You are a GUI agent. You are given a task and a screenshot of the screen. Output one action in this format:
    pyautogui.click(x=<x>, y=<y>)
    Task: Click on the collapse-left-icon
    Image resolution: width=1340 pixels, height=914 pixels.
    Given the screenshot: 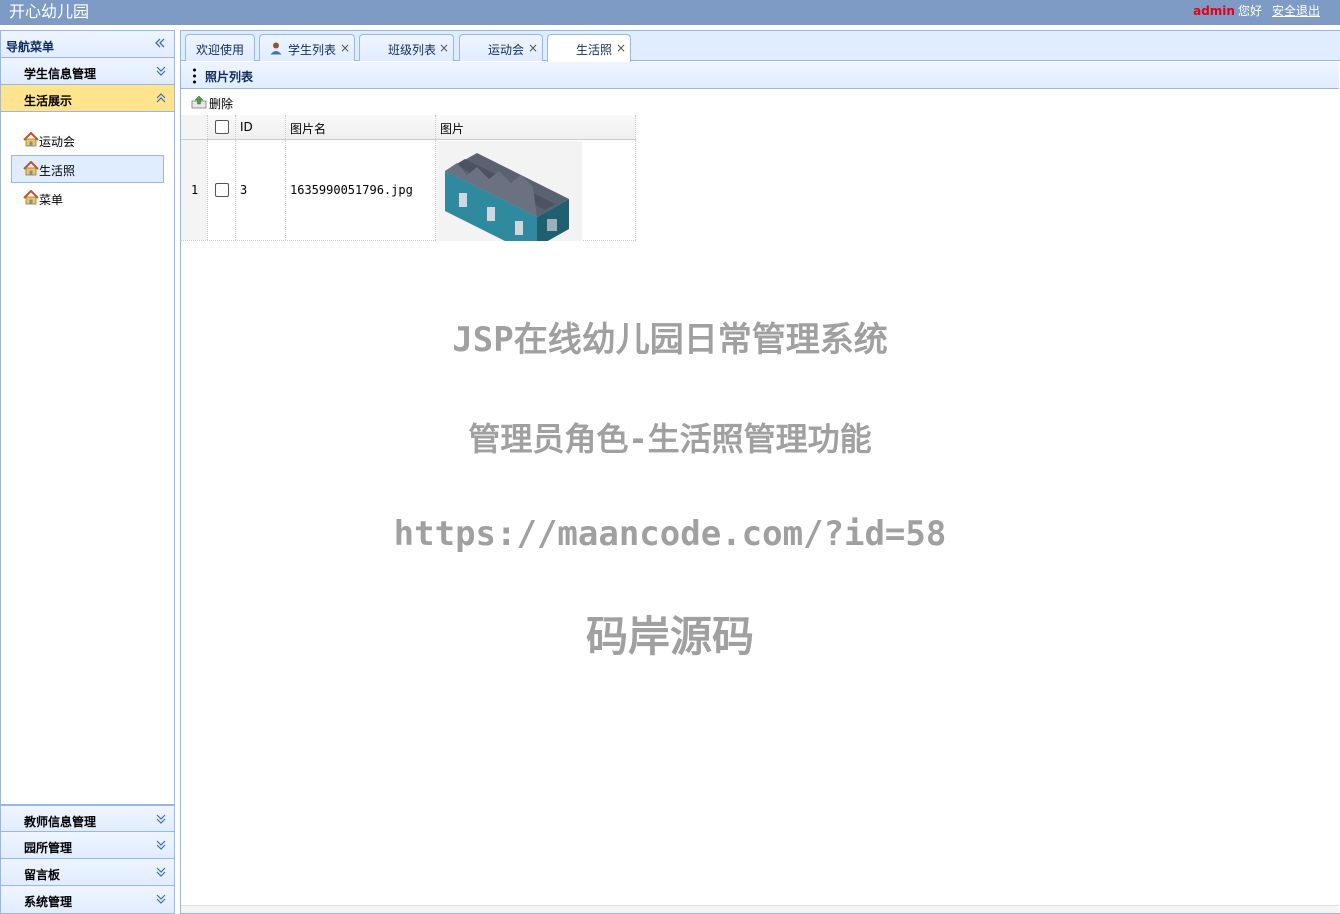 What is the action you would take?
    pyautogui.click(x=160, y=43)
    